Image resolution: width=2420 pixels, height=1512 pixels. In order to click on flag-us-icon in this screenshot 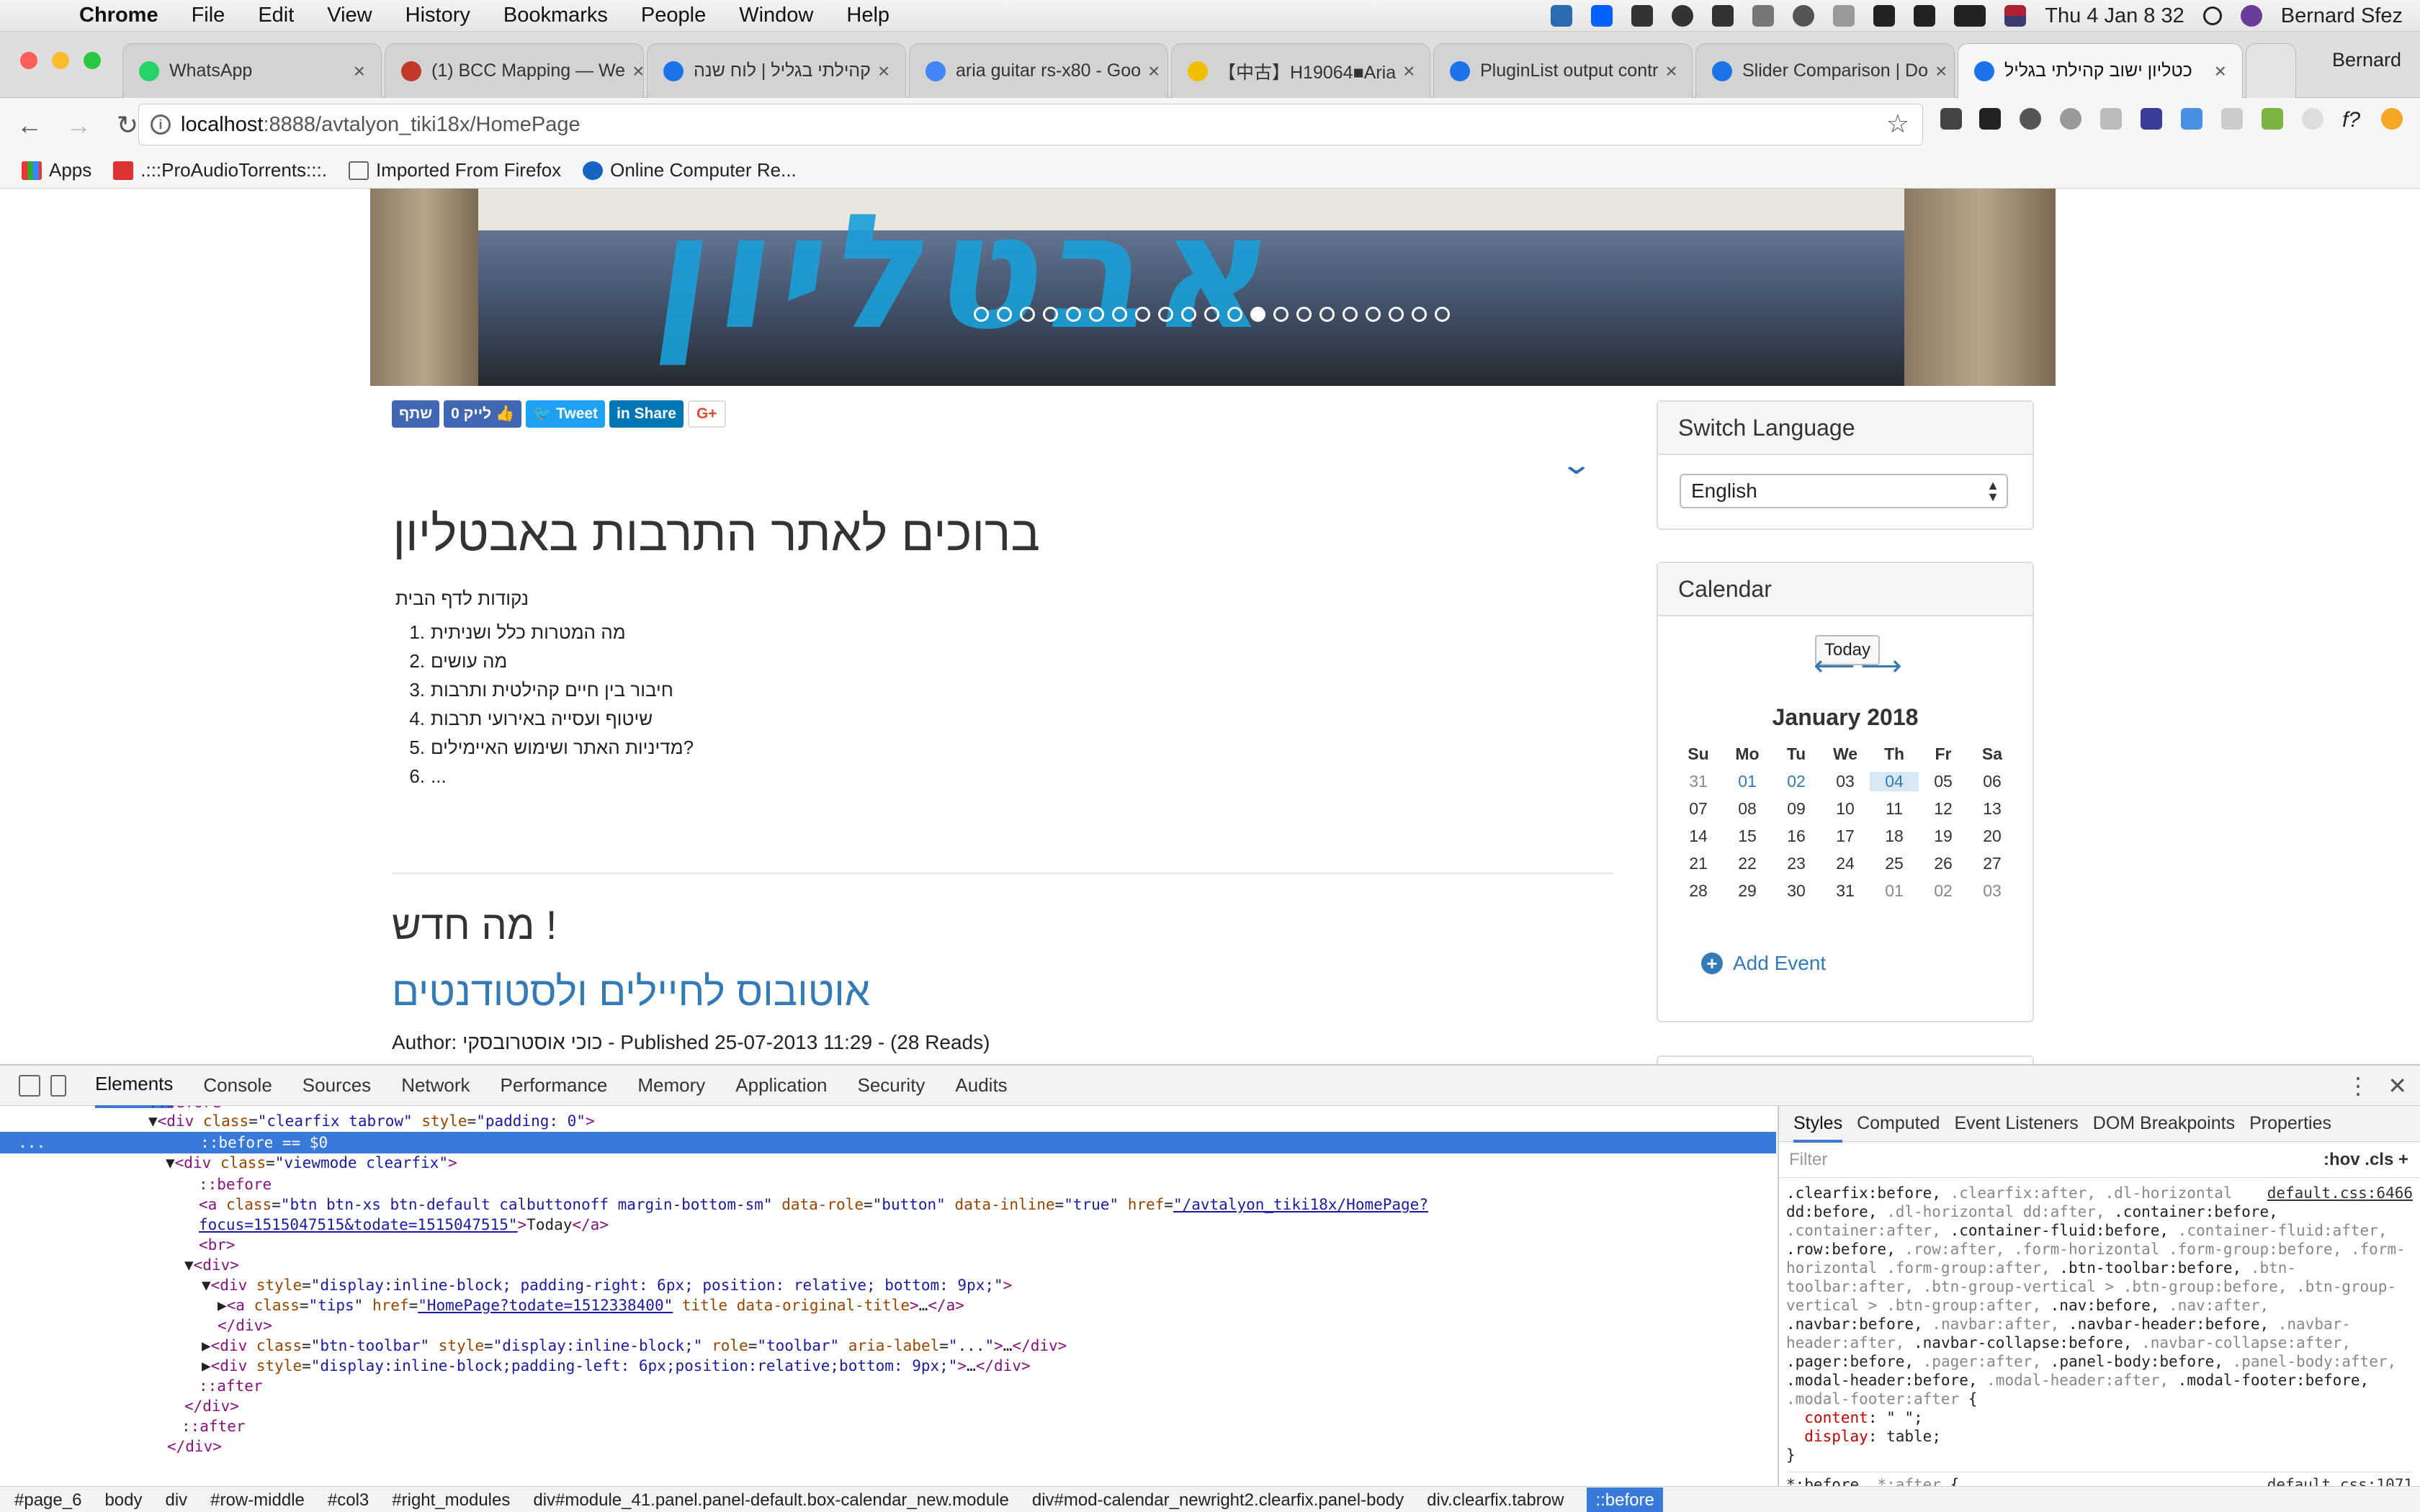, I will do `click(2015, 16)`.